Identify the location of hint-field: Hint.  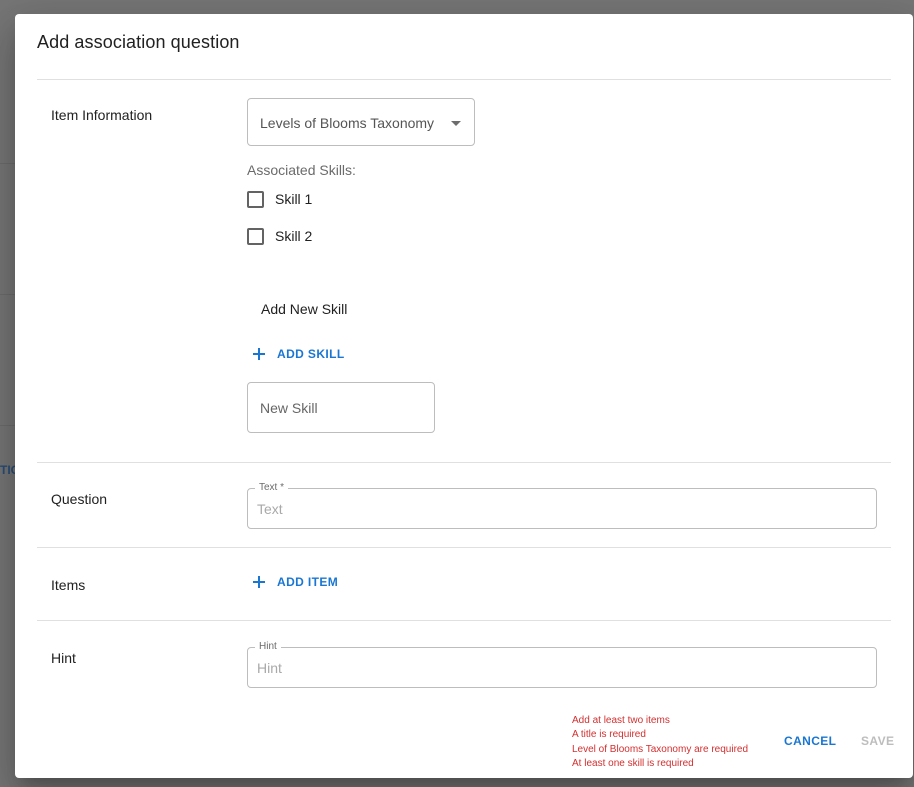
(562, 664).